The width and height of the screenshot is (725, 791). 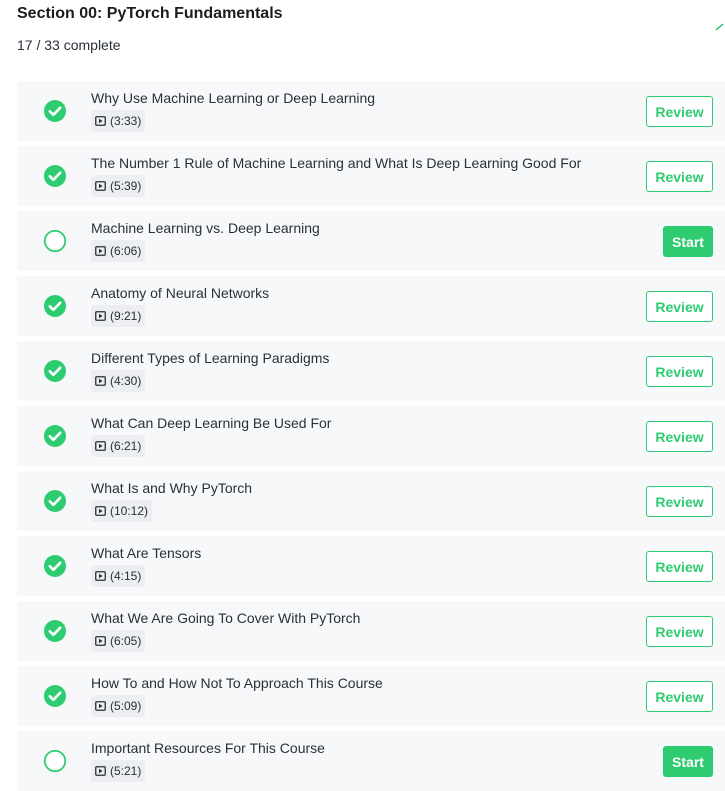 What do you see at coordinates (126, 381) in the screenshot?
I see `lecture-duration-text: (4:30)` at bounding box center [126, 381].